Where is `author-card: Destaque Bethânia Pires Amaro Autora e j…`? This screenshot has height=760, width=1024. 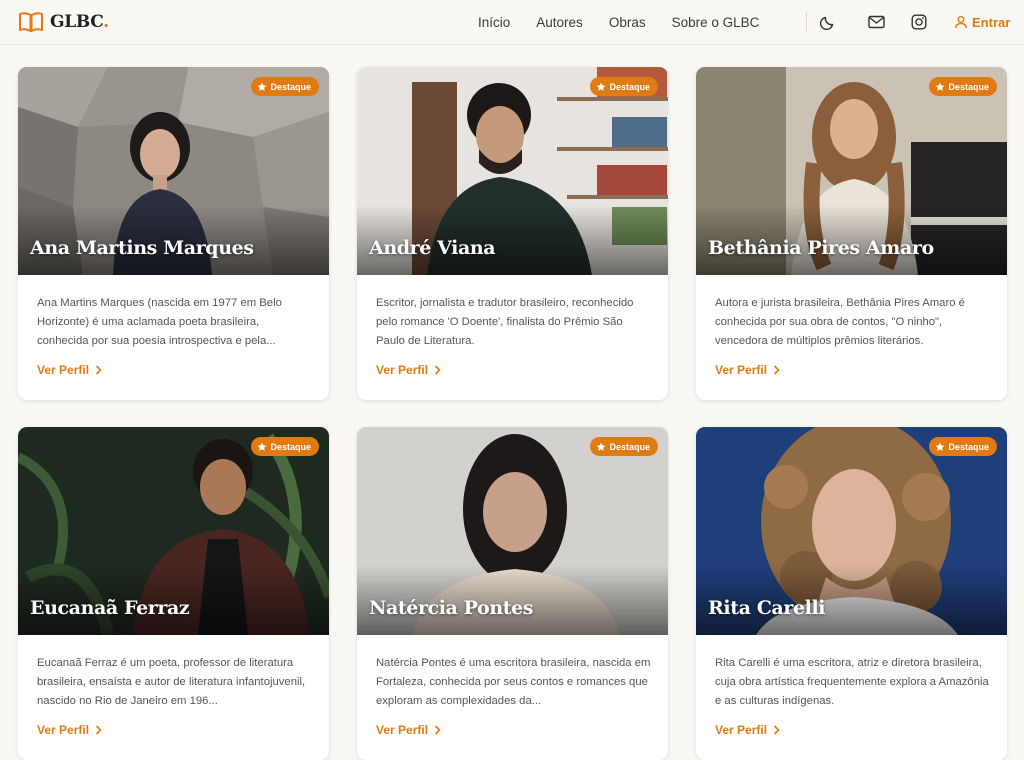
author-card: Destaque Bethânia Pires Amaro Autora e j… is located at coordinates (851, 233).